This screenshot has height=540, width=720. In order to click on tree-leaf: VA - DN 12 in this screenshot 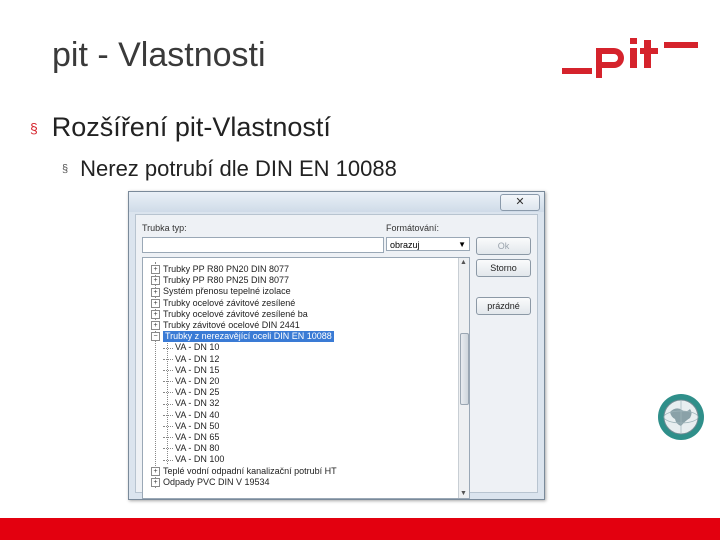, I will do `click(191, 359)`.